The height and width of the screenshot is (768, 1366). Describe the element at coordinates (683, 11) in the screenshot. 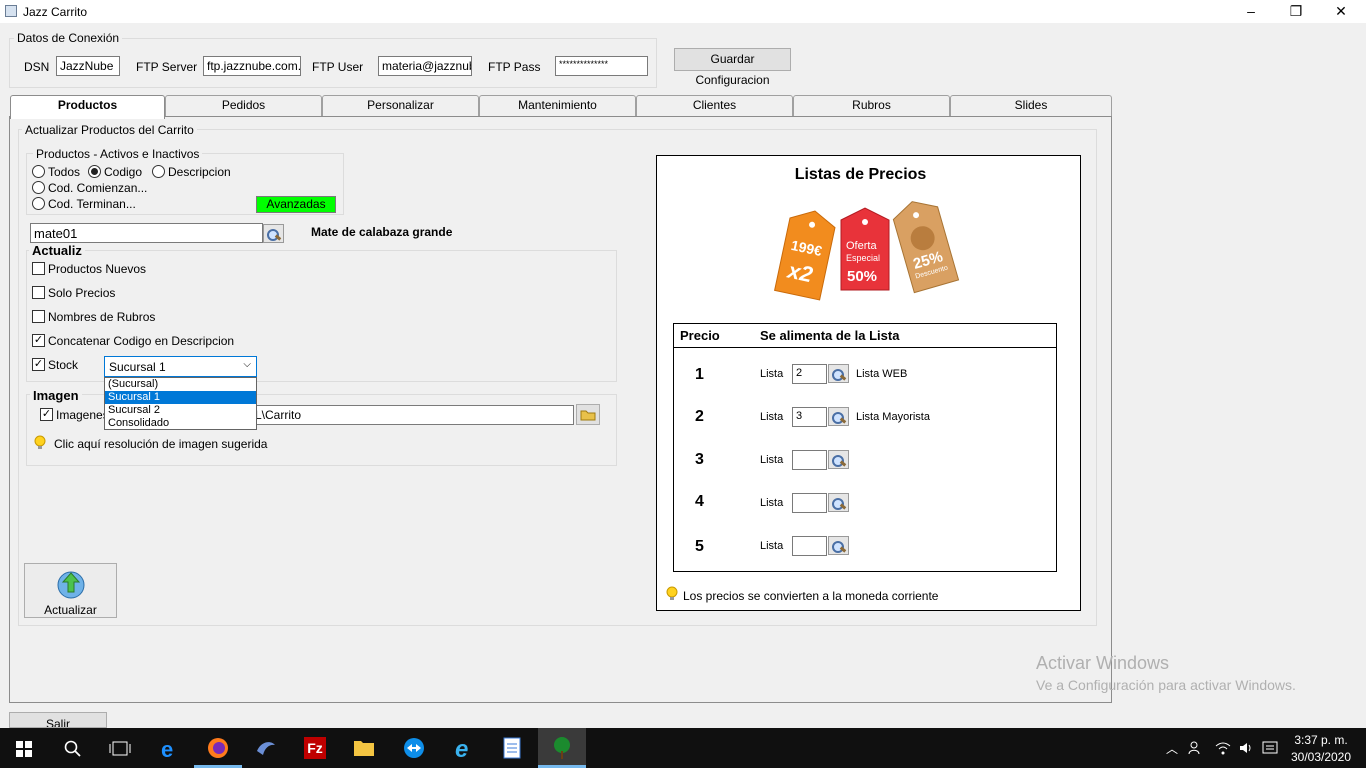

I see `title-bar: Jazz Carrito – ❐ ✕` at that location.